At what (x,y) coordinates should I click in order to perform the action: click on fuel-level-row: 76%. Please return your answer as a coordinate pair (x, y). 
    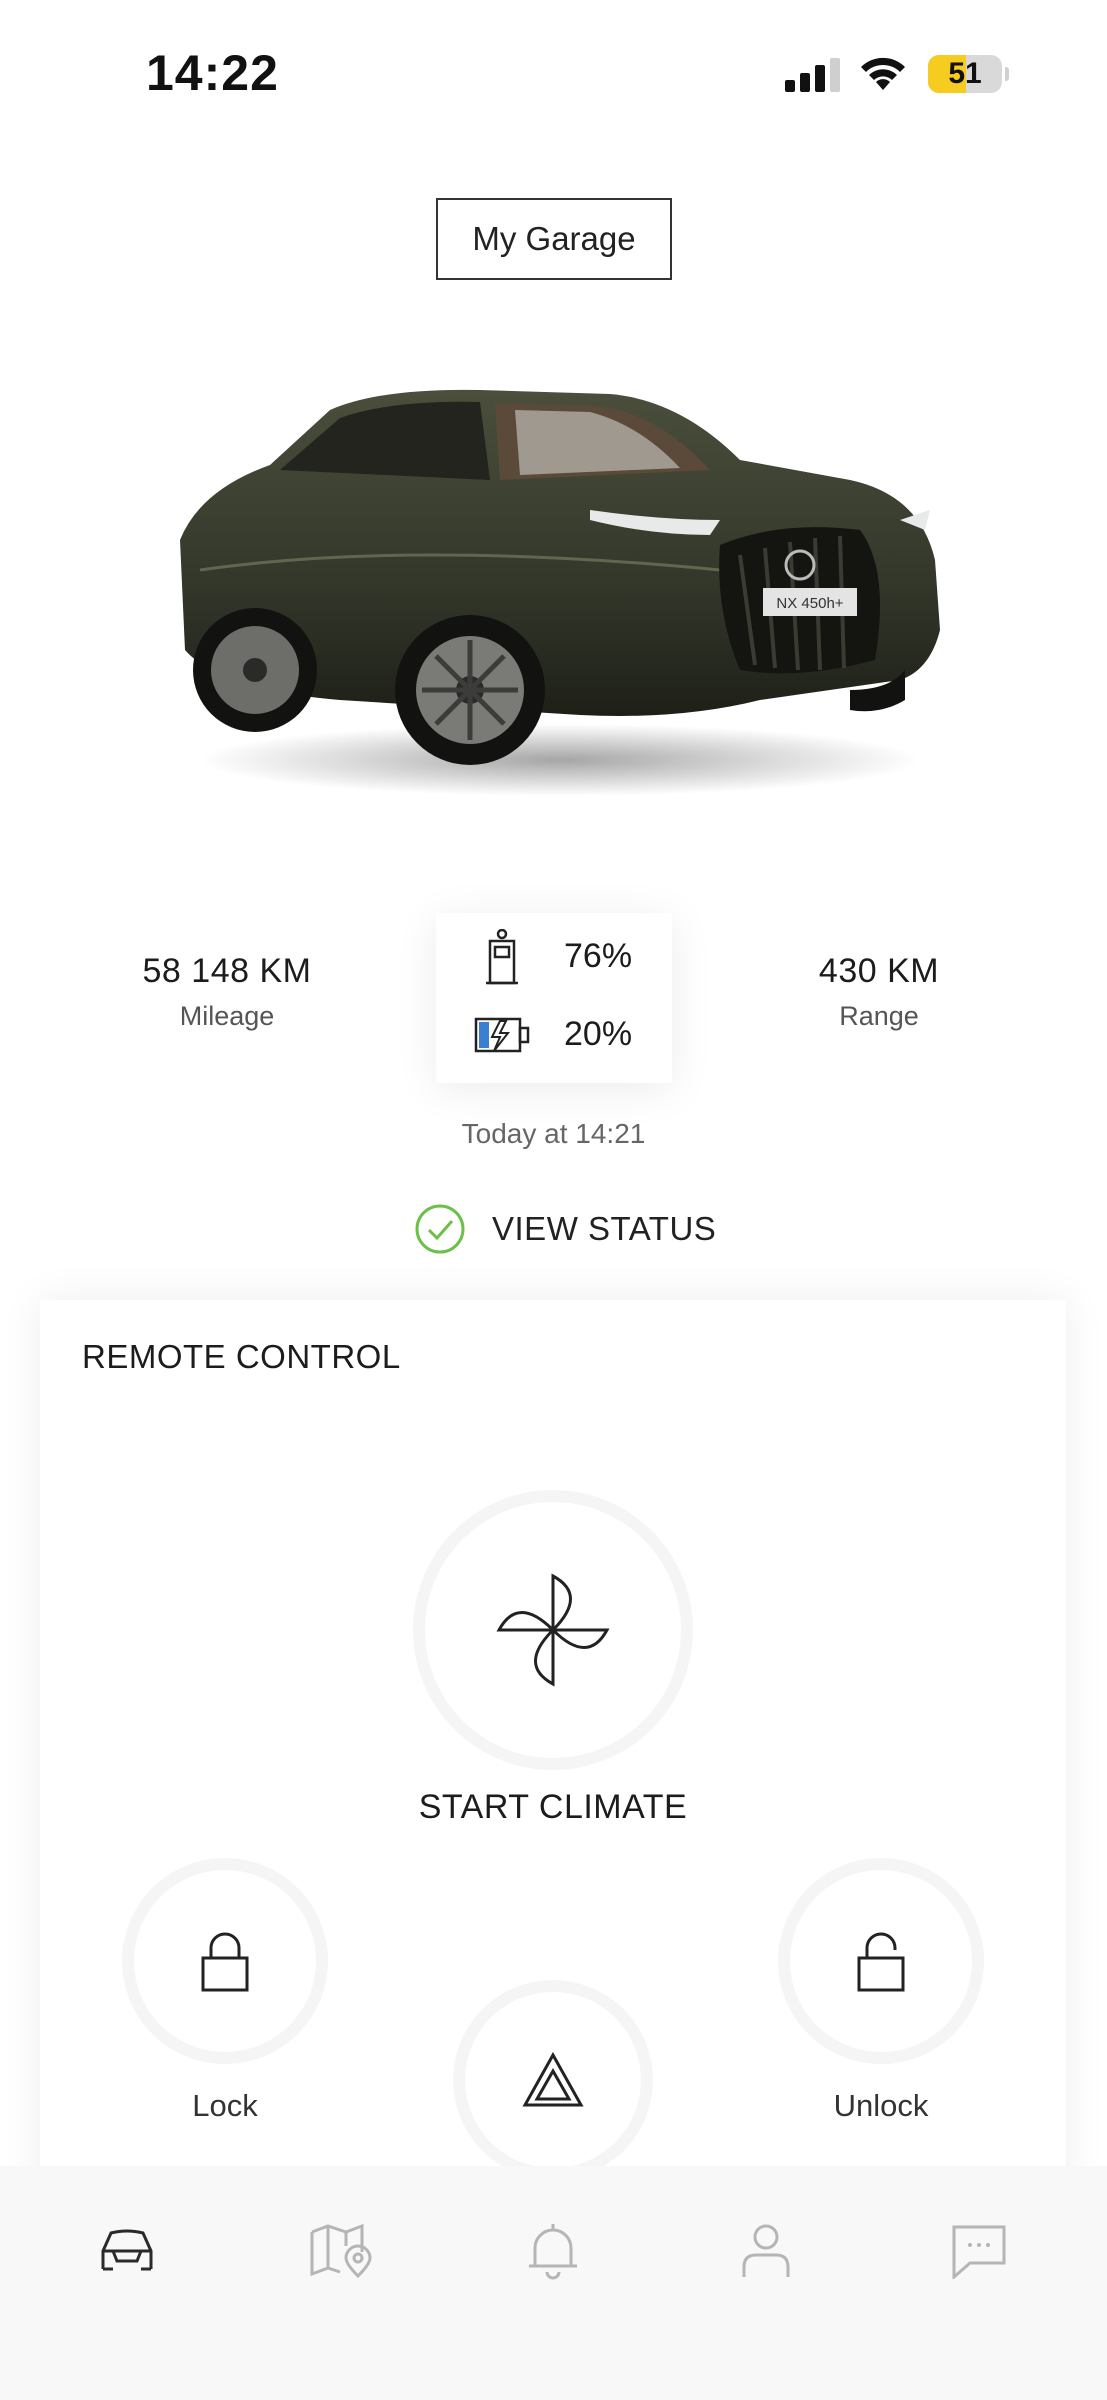
    Looking at the image, I should click on (554, 956).